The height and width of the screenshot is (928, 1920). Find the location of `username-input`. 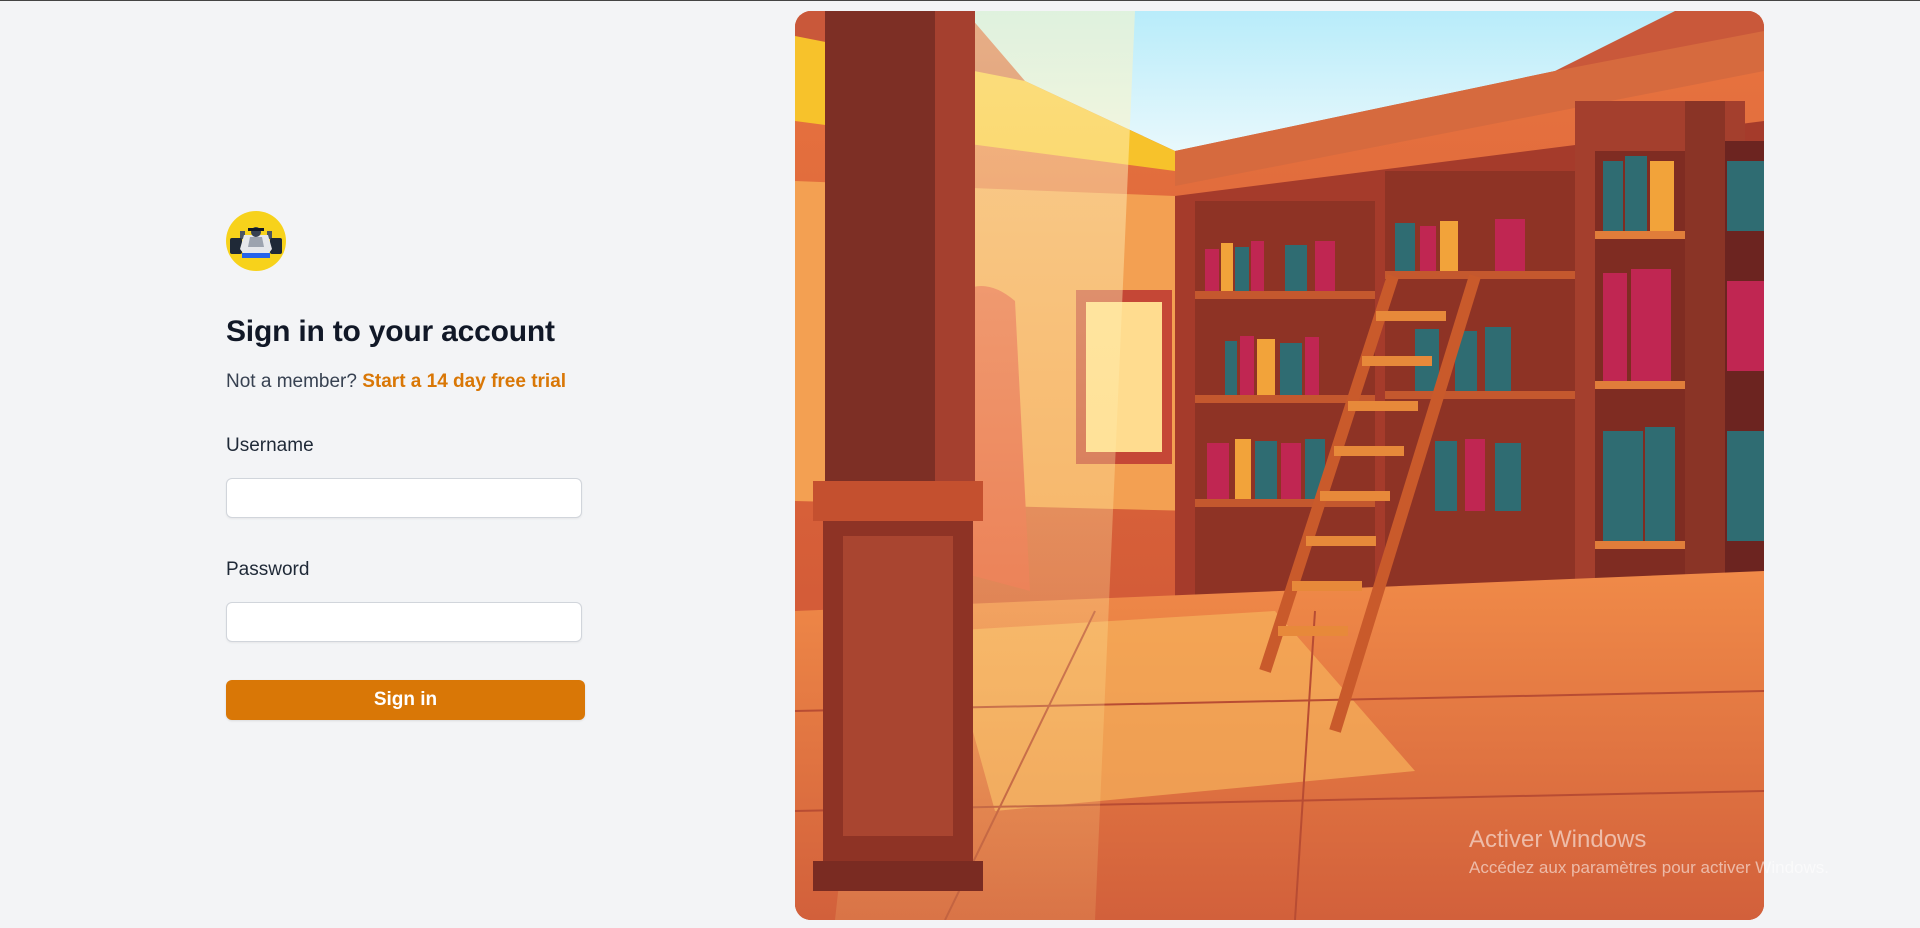

username-input is located at coordinates (404, 498).